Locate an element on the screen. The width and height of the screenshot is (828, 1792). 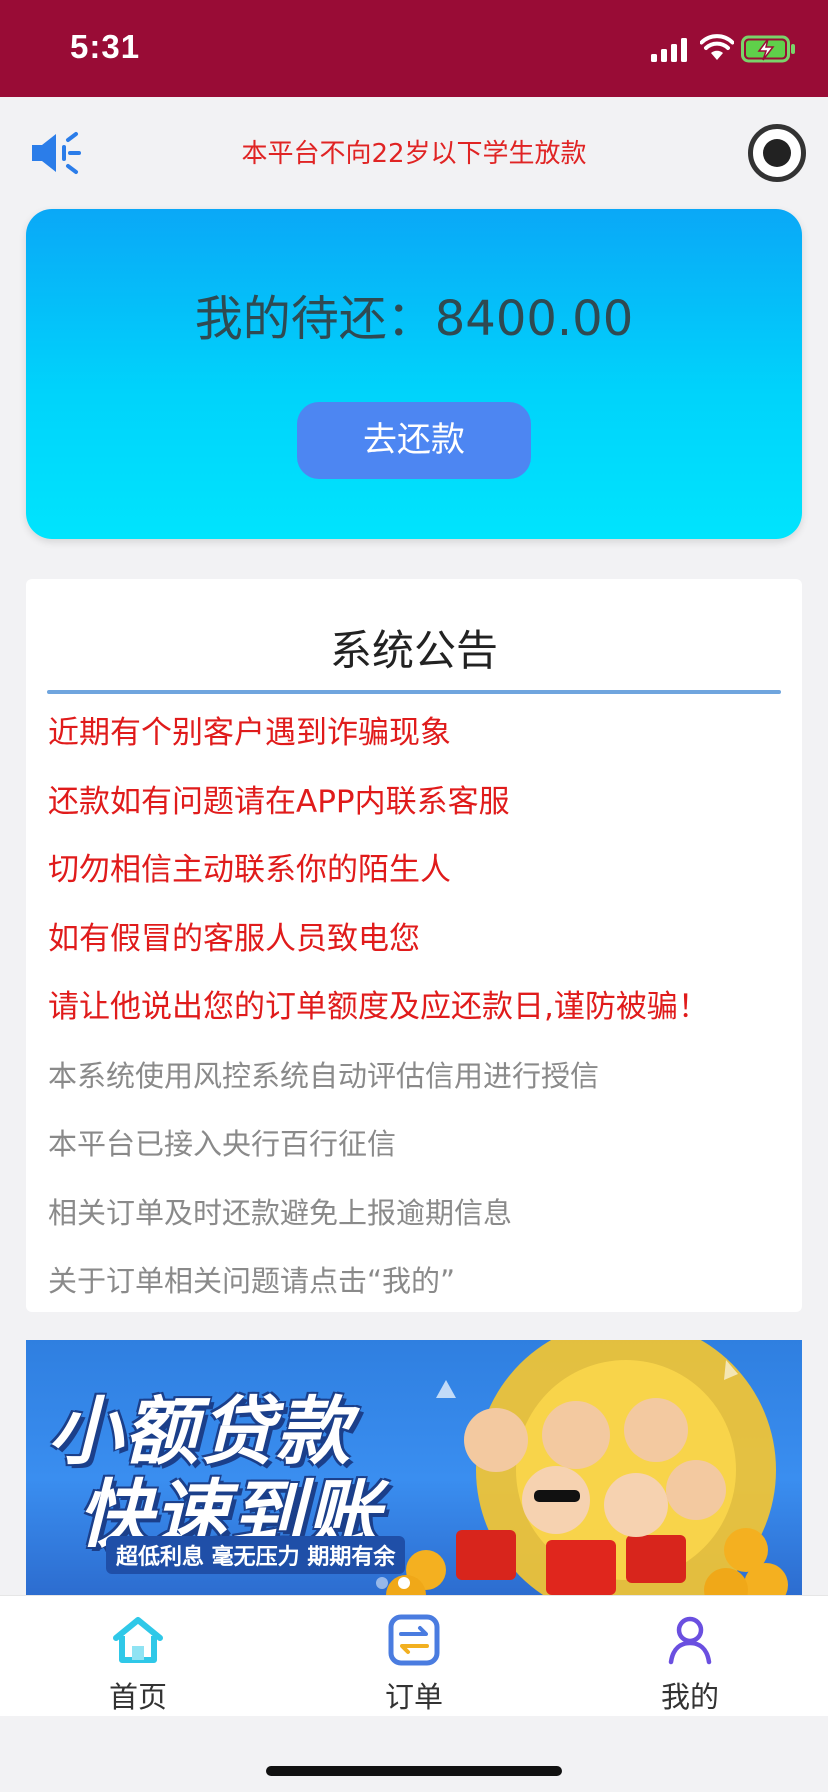
tab-home: 首页 is located at coordinates (138, 1656).